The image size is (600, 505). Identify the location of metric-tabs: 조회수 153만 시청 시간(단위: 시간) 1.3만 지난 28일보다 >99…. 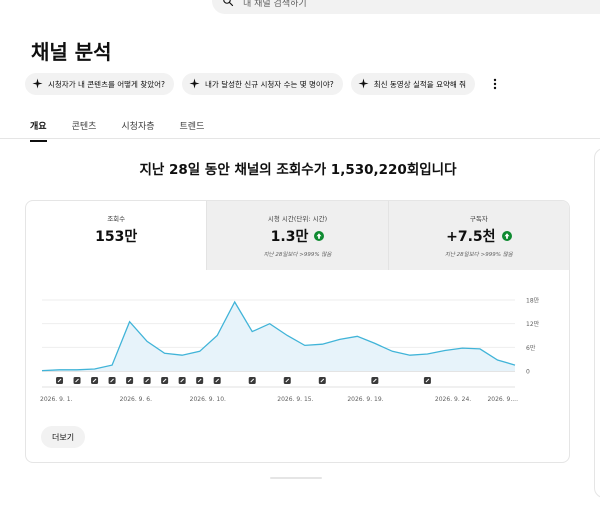
(297, 235).